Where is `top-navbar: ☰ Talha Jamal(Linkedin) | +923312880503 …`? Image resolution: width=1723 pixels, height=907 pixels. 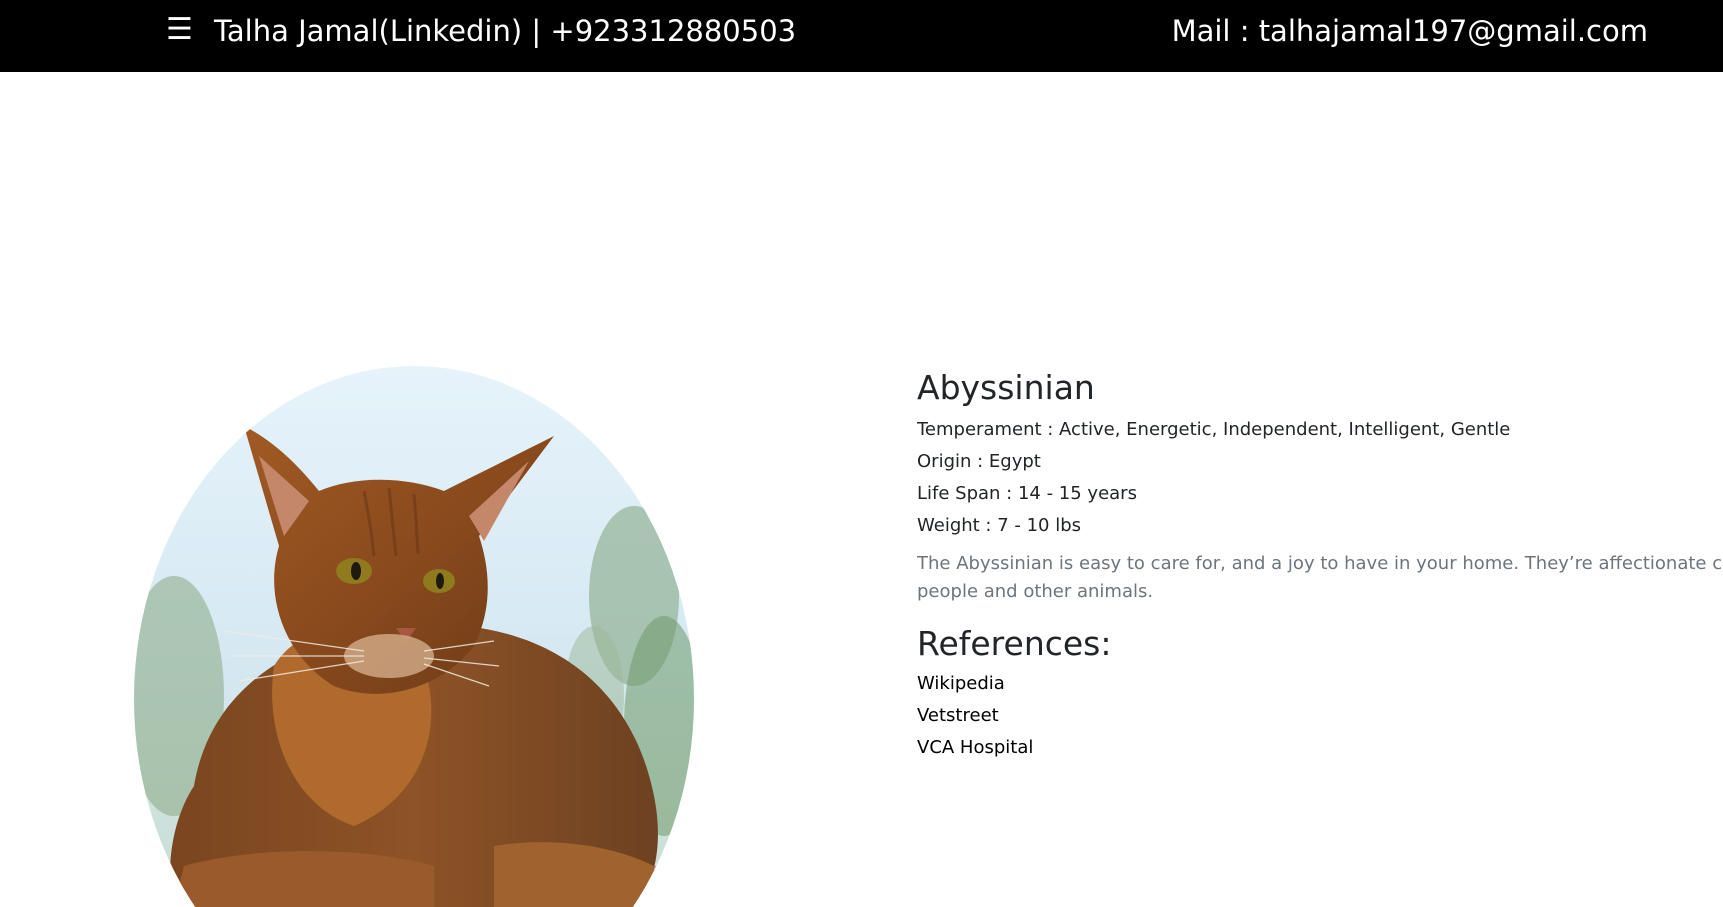
top-navbar: ☰ Talha Jamal(Linkedin) | +923312880503 … is located at coordinates (861, 36).